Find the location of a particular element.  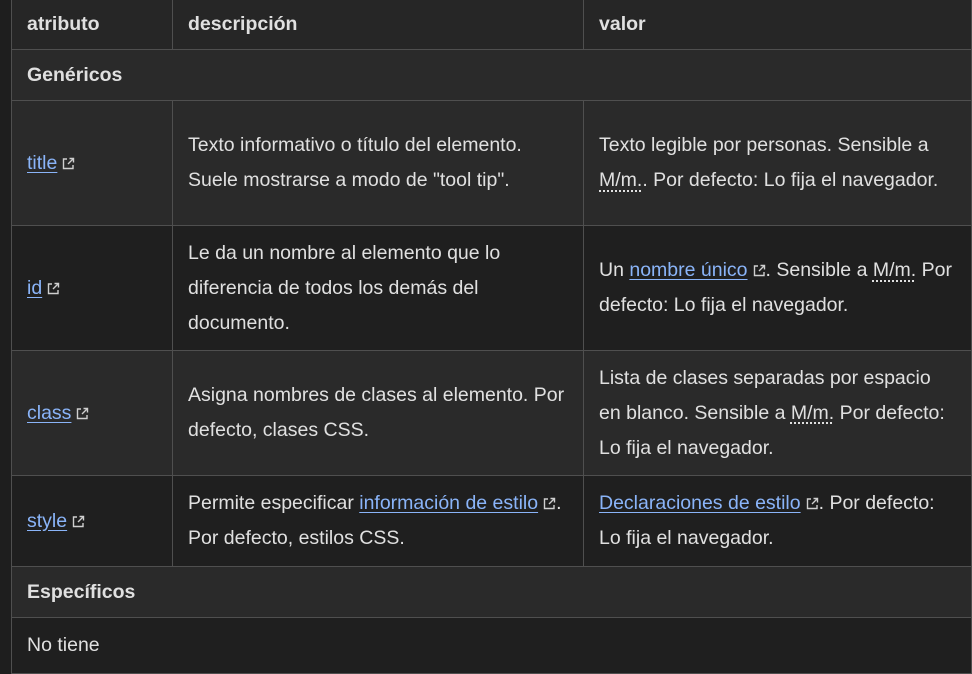

attr-link-id: id is located at coordinates (34, 288).